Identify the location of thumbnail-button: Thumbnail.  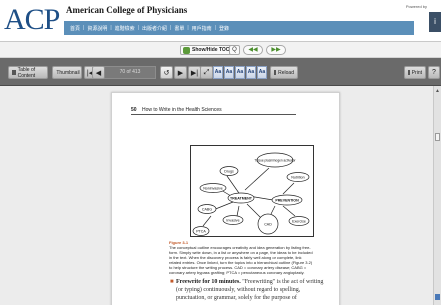
(67, 72).